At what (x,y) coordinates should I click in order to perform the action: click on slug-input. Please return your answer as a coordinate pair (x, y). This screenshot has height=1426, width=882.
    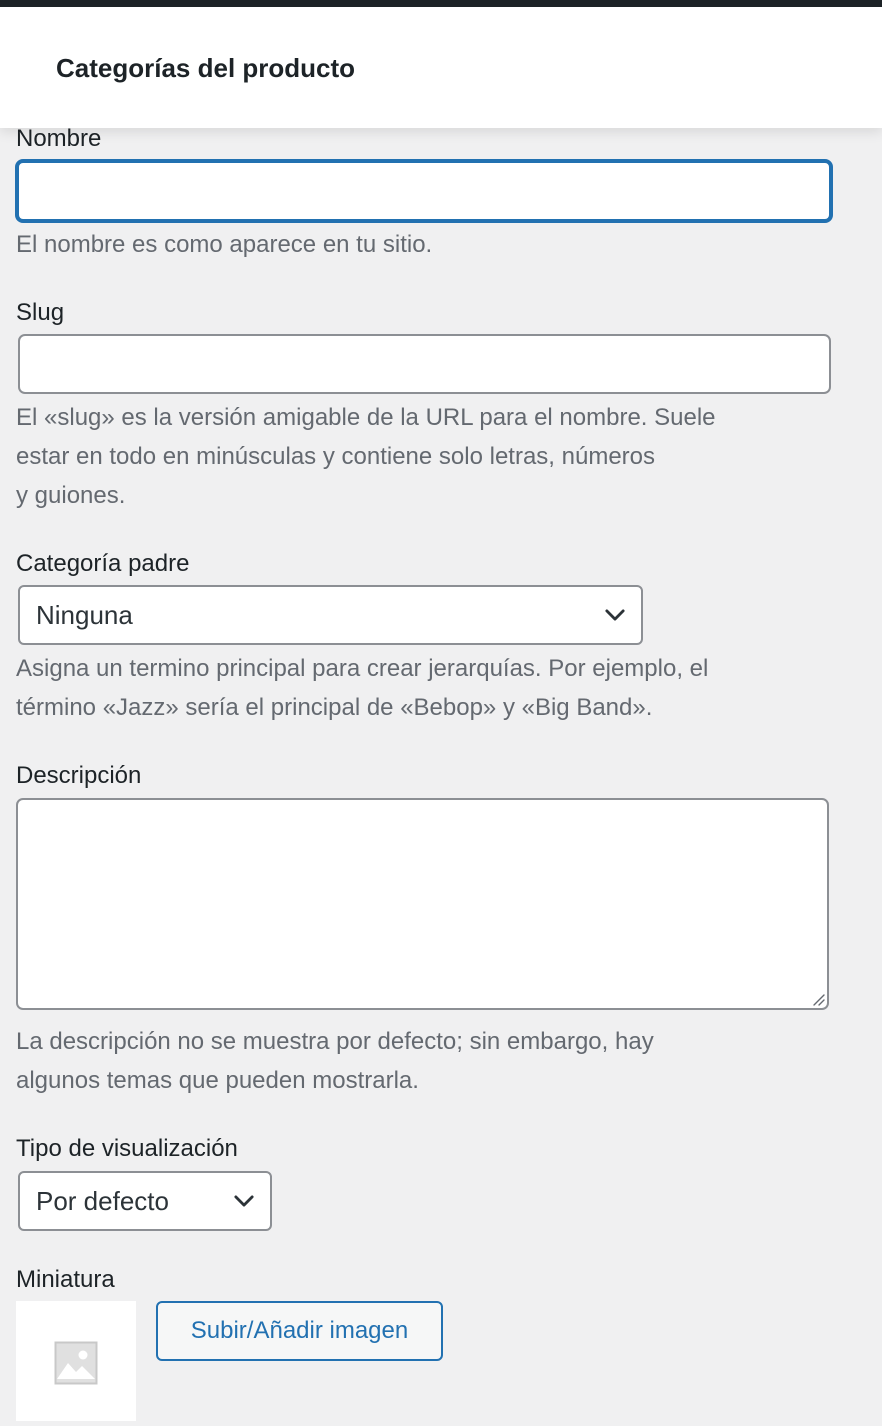
    Looking at the image, I should click on (424, 364).